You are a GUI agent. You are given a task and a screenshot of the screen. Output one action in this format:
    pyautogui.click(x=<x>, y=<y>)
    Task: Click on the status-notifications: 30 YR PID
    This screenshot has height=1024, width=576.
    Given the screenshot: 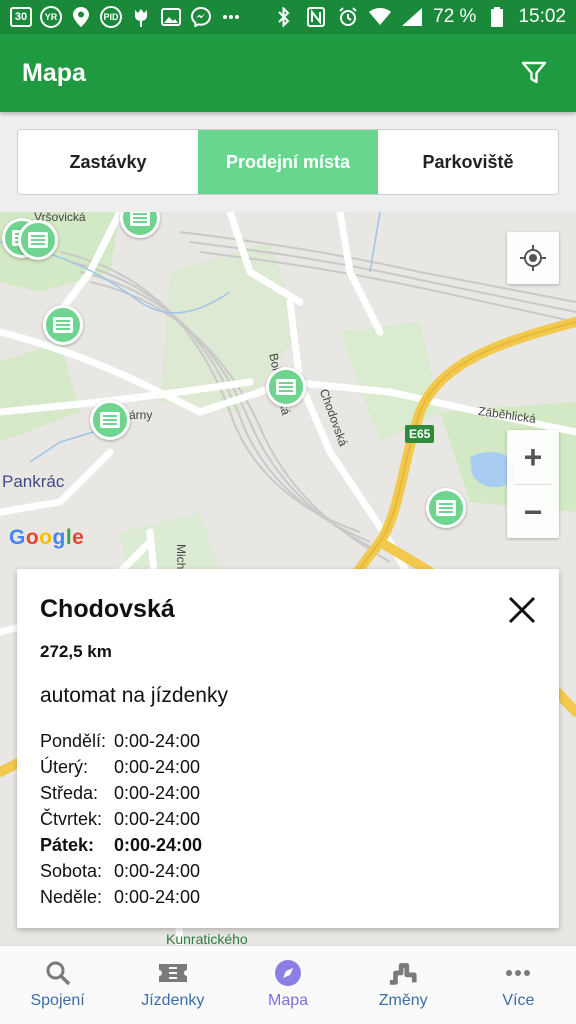 What is the action you would take?
    pyautogui.click(x=141, y=17)
    